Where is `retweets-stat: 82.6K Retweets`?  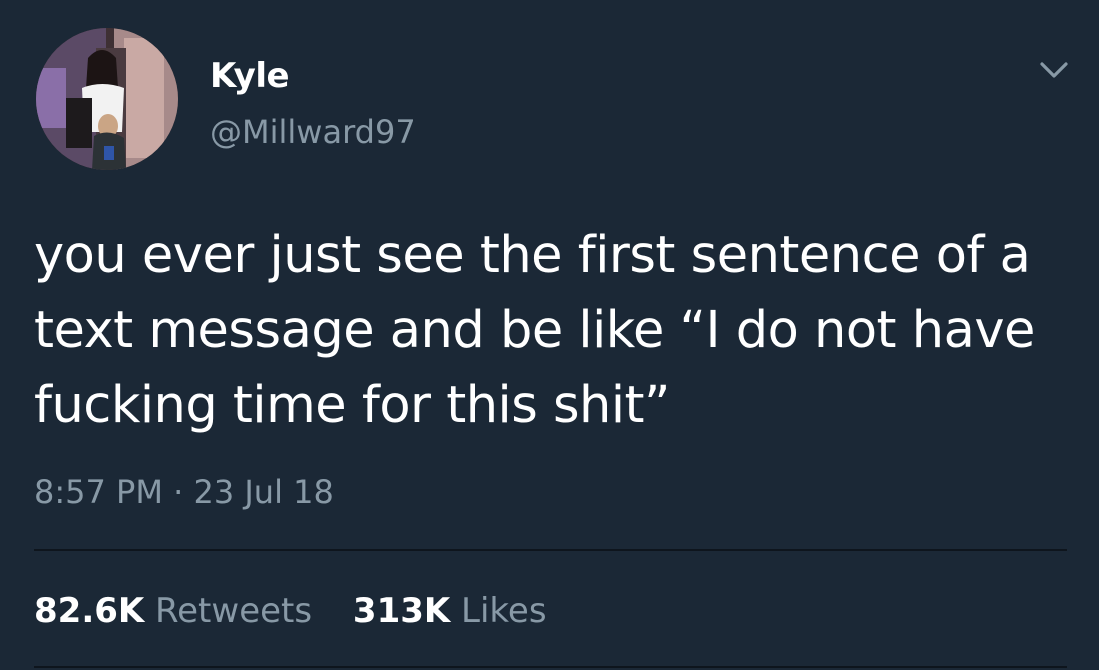
retweets-stat: 82.6K Retweets is located at coordinates (173, 611).